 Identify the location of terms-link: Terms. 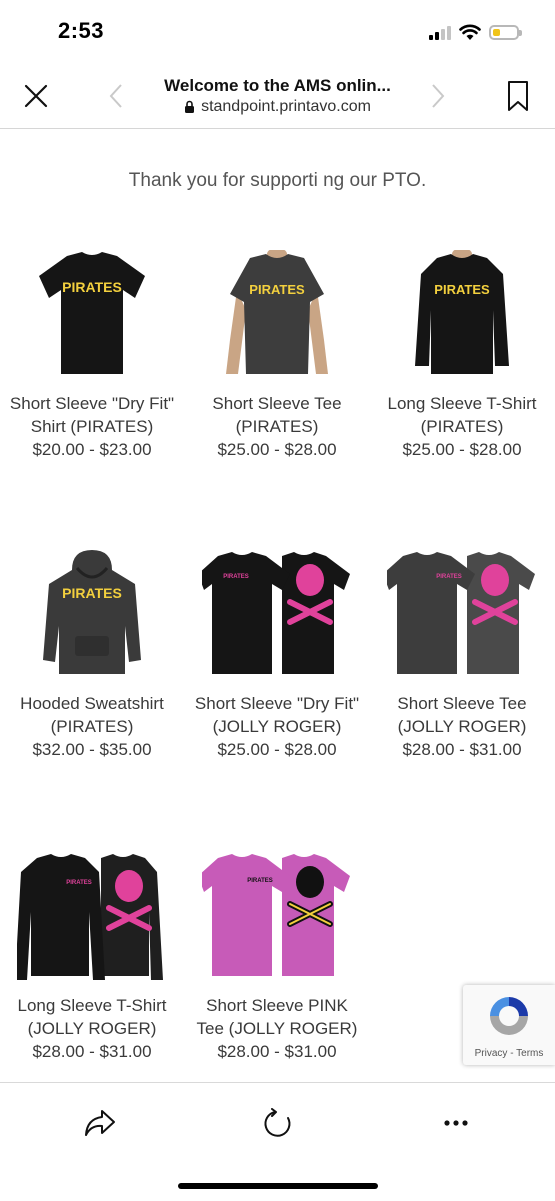
(529, 1053).